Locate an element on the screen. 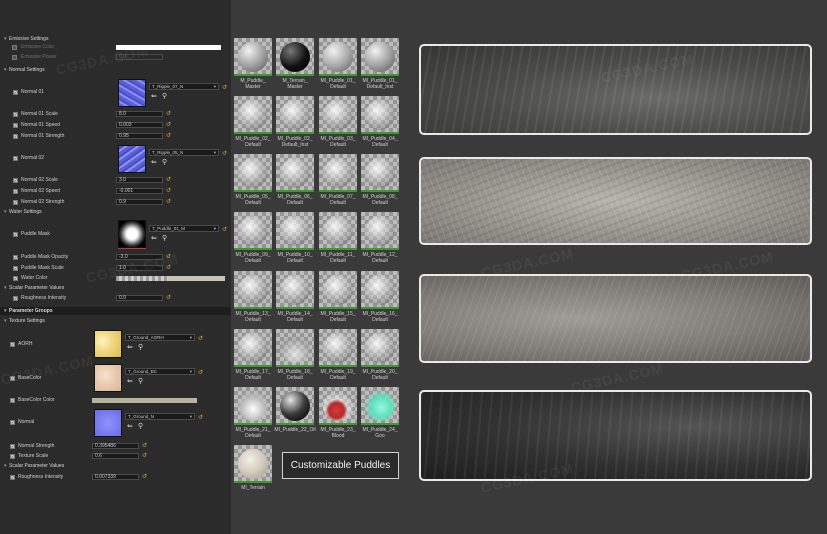 This screenshot has width=827, height=534. section-scalar-parameter-values-2: ▾ Scalar Parameter Values is located at coordinates (34, 466).